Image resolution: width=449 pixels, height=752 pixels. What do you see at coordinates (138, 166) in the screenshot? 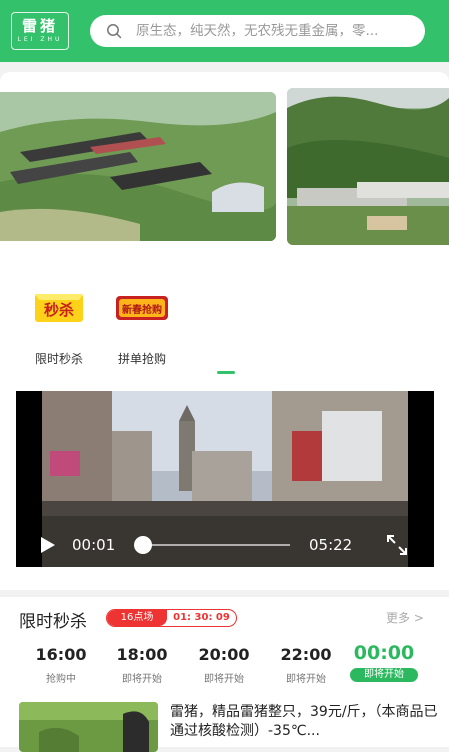
I see `banner-image-farm` at bounding box center [138, 166].